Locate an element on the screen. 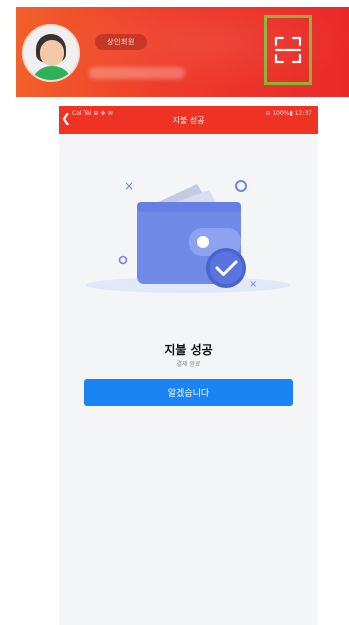 This screenshot has width=349, height=625. avatar-hair is located at coordinates (51, 48).